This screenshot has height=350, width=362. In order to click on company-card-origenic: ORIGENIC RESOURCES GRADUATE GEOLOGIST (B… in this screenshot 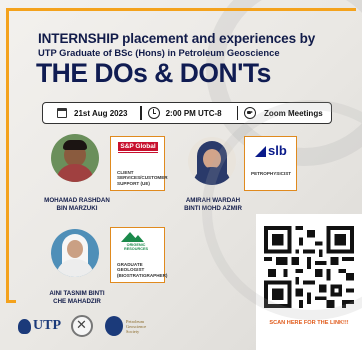, I will do `click(139, 255)`.